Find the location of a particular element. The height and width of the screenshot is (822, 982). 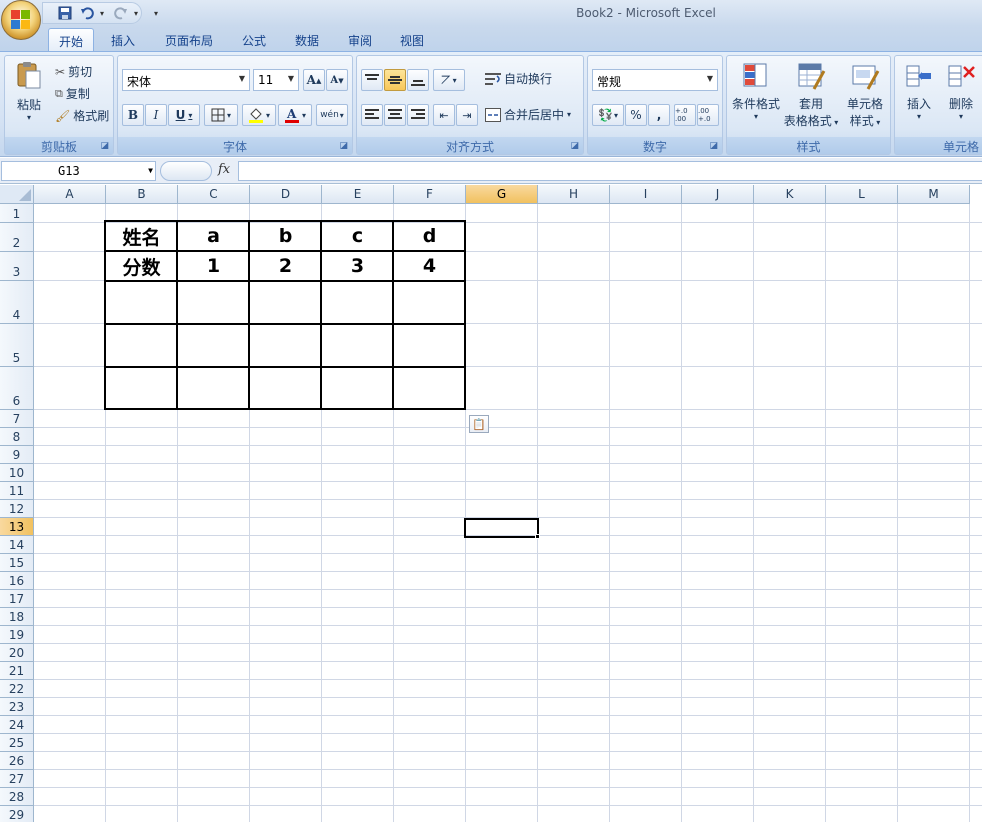

align-bottom-button is located at coordinates (418, 80).